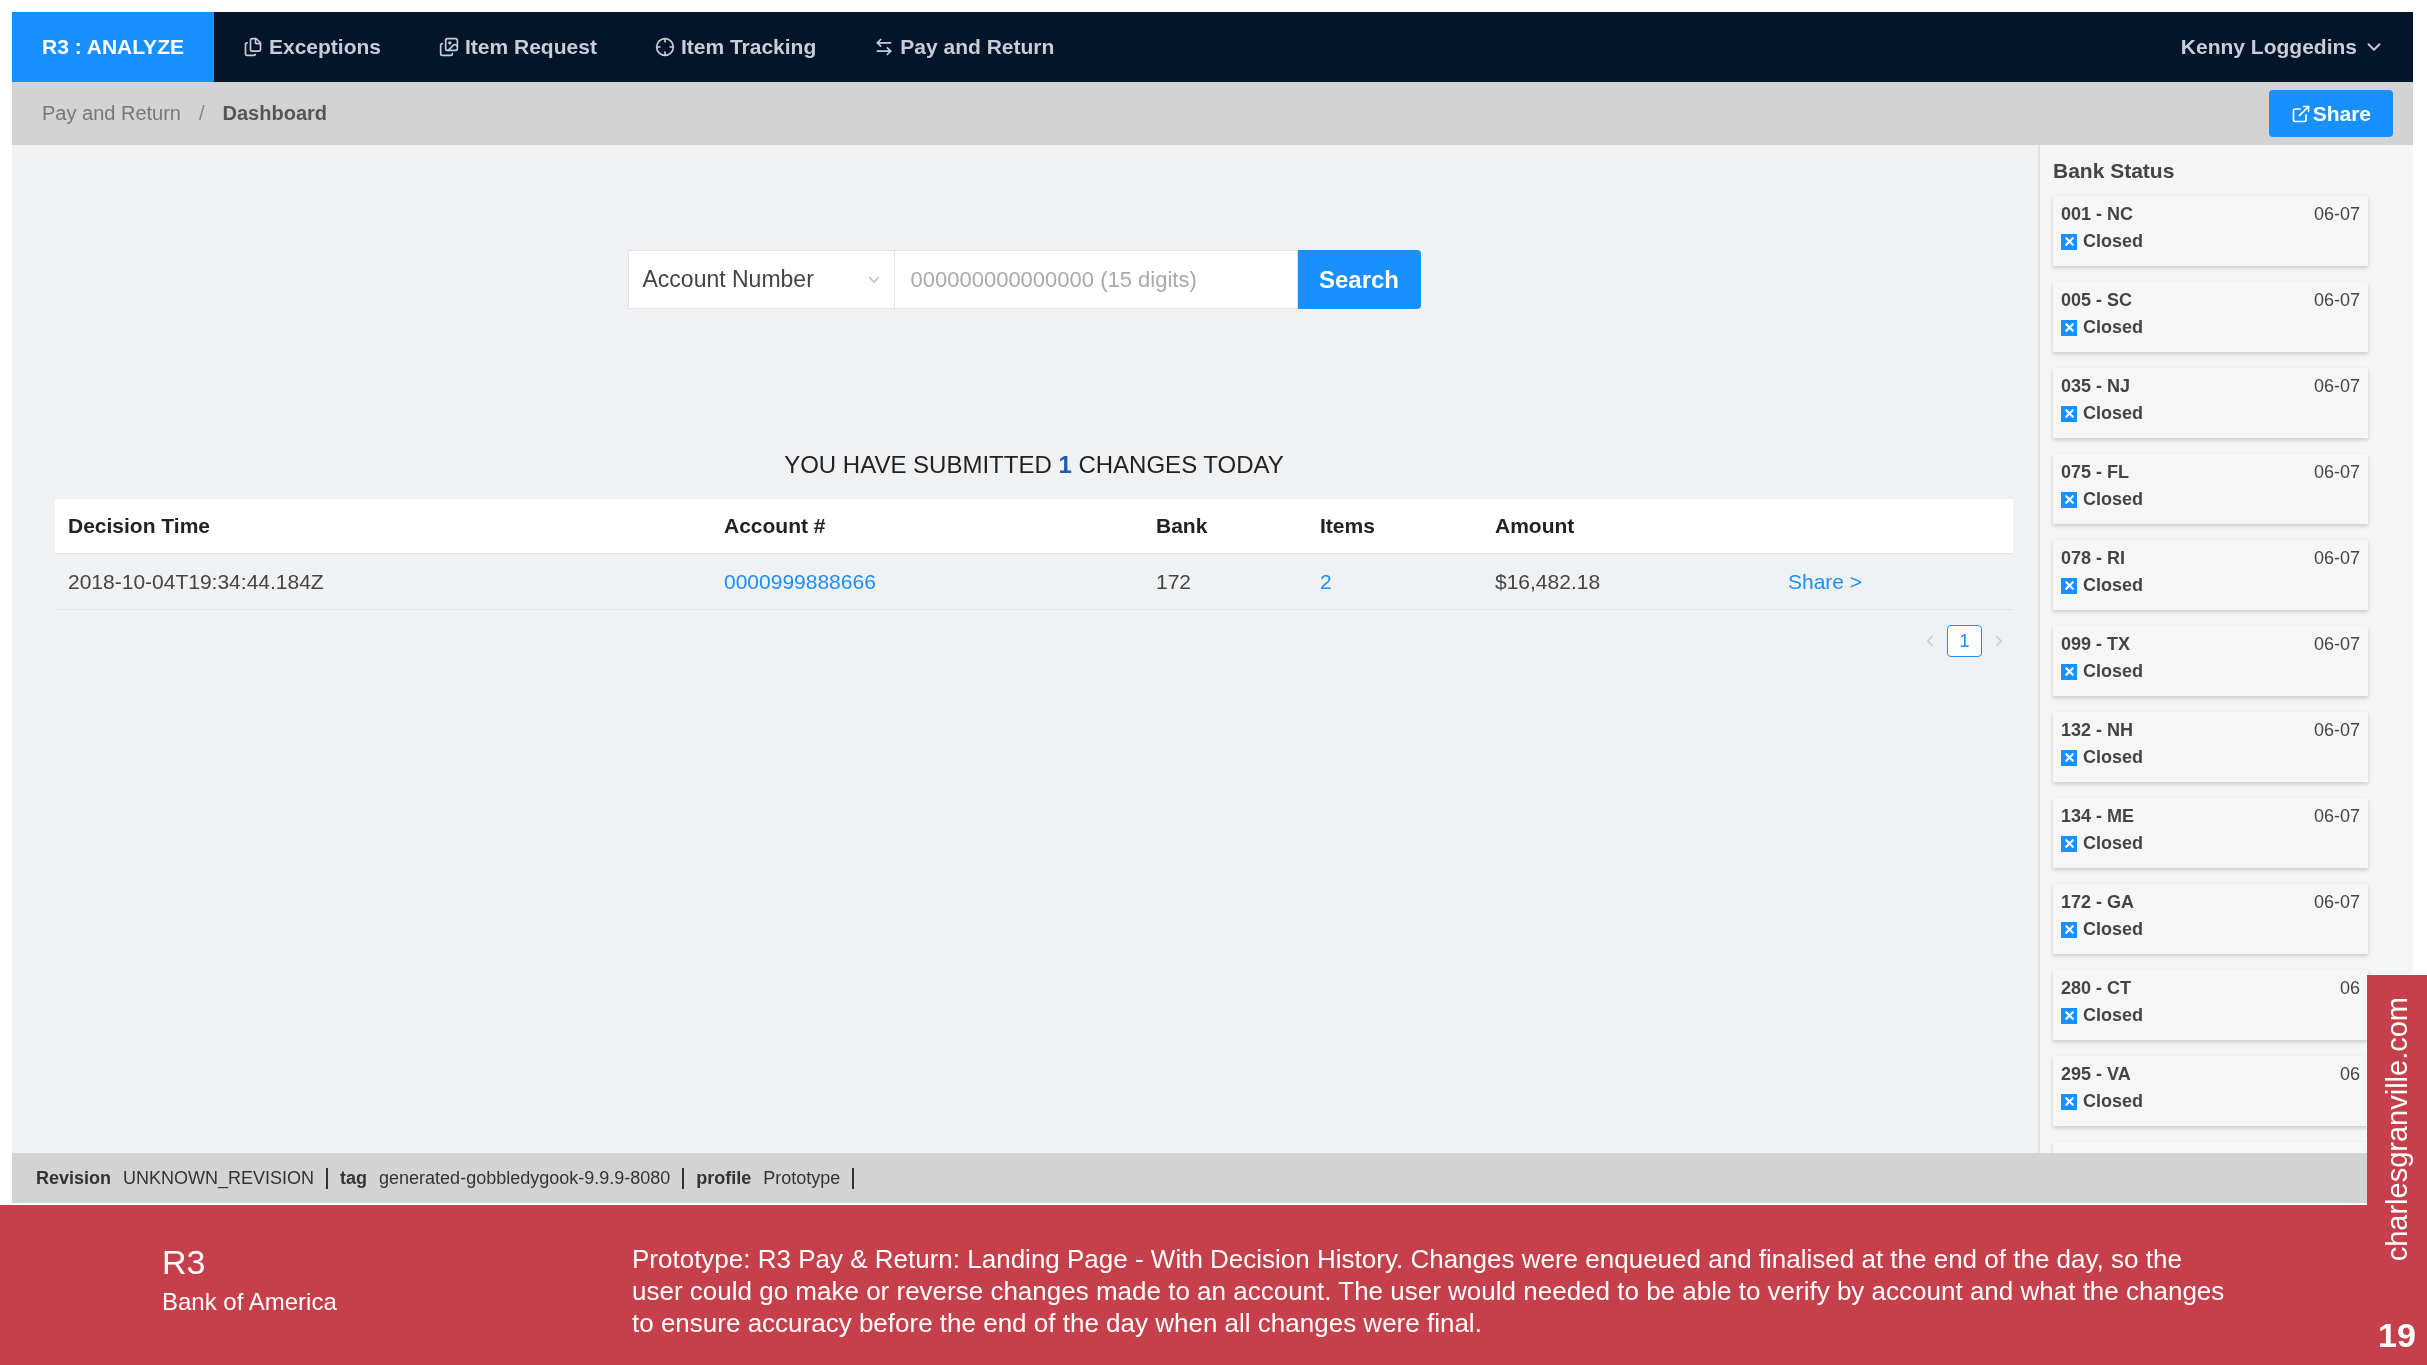 The width and height of the screenshot is (2427, 1365). What do you see at coordinates (111, 113) in the screenshot?
I see `breadcrumb-link: Pay and Return` at bounding box center [111, 113].